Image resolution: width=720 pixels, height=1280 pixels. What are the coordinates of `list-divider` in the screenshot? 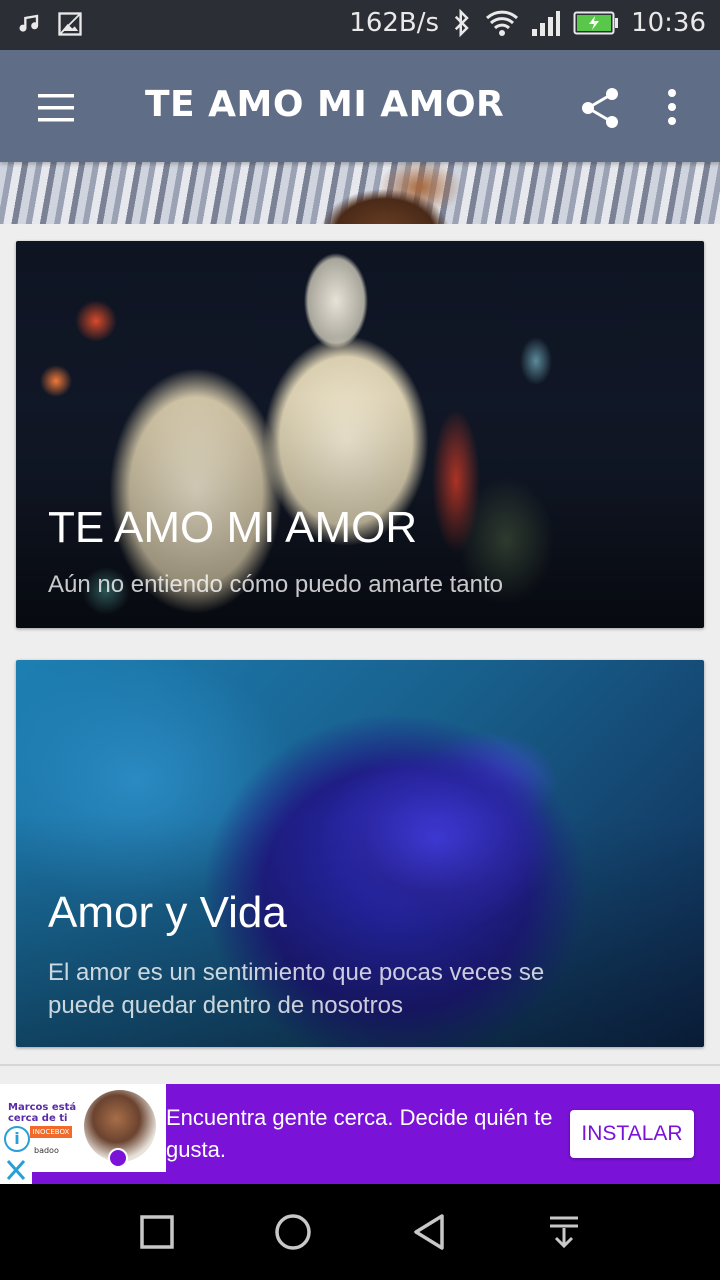 It's located at (360, 1065).